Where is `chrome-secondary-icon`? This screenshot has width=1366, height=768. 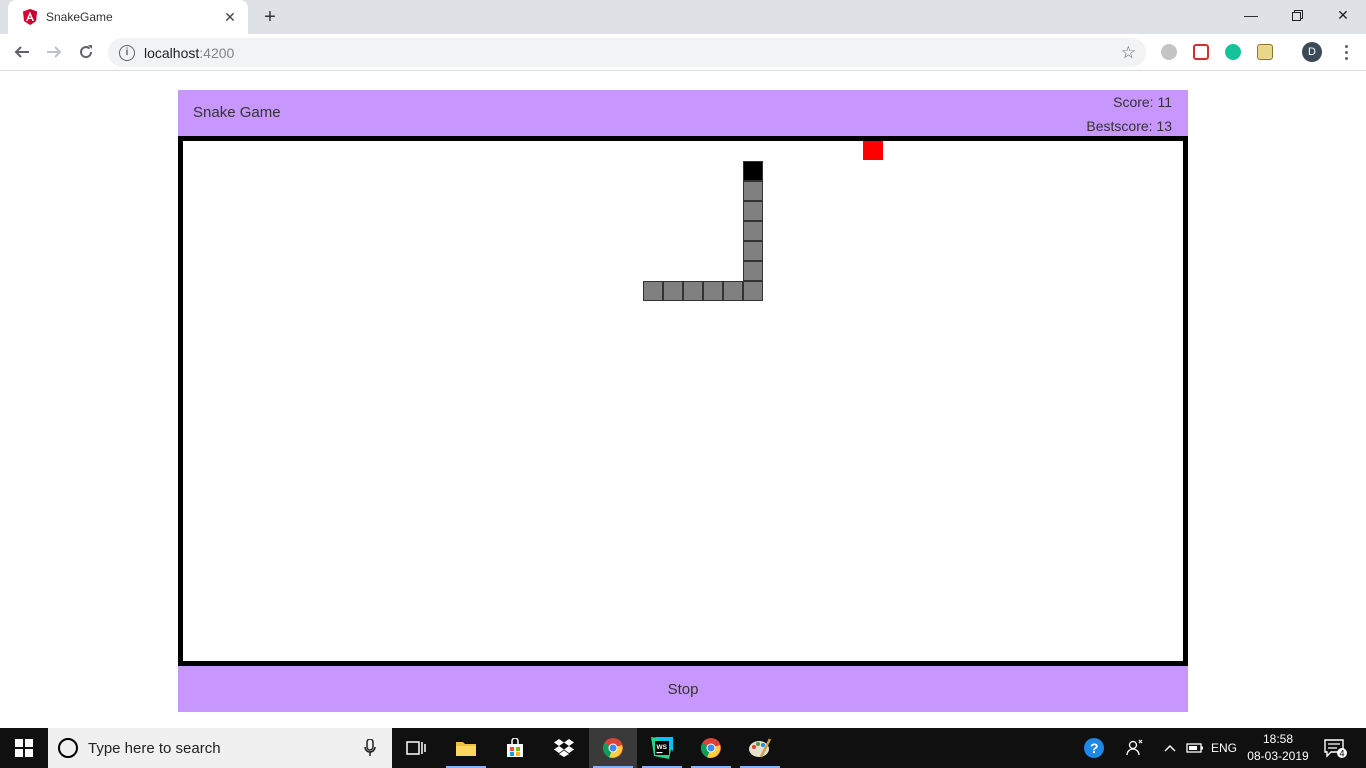 chrome-secondary-icon is located at coordinates (711, 748).